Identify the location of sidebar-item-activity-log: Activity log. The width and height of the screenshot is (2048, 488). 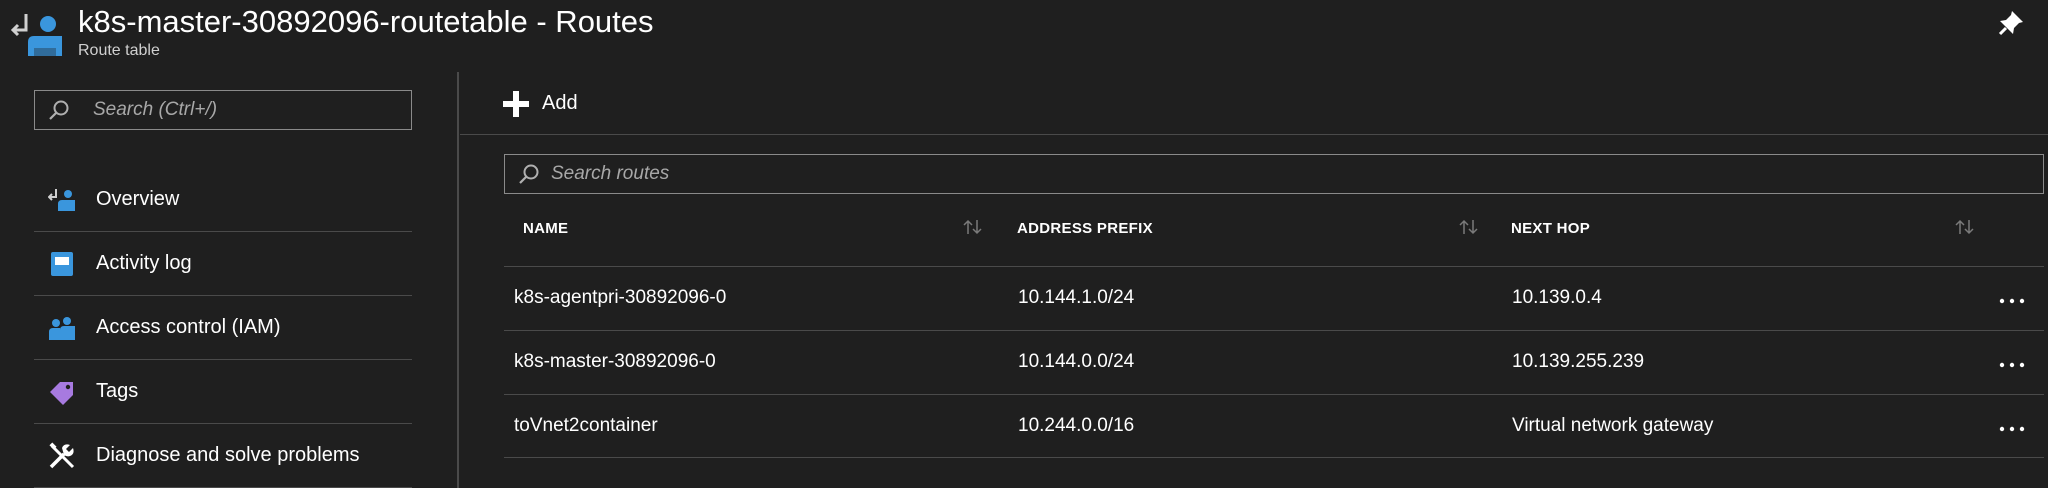
(223, 264).